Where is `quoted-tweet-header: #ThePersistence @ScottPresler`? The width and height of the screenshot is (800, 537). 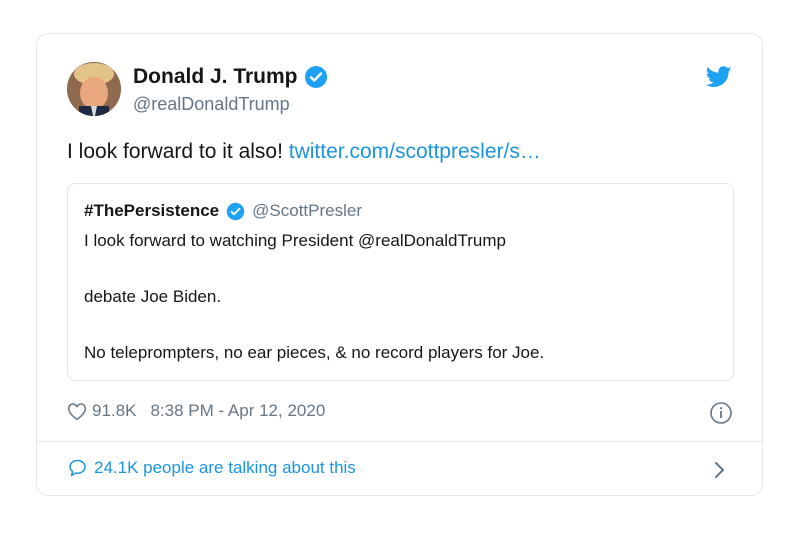 quoted-tweet-header: #ThePersistence @ScottPresler is located at coordinates (223, 211).